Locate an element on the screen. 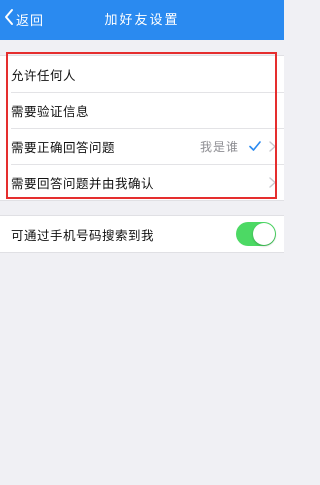 This screenshot has height=485, width=320. question-answer-value: 我是谁 is located at coordinates (219, 146).